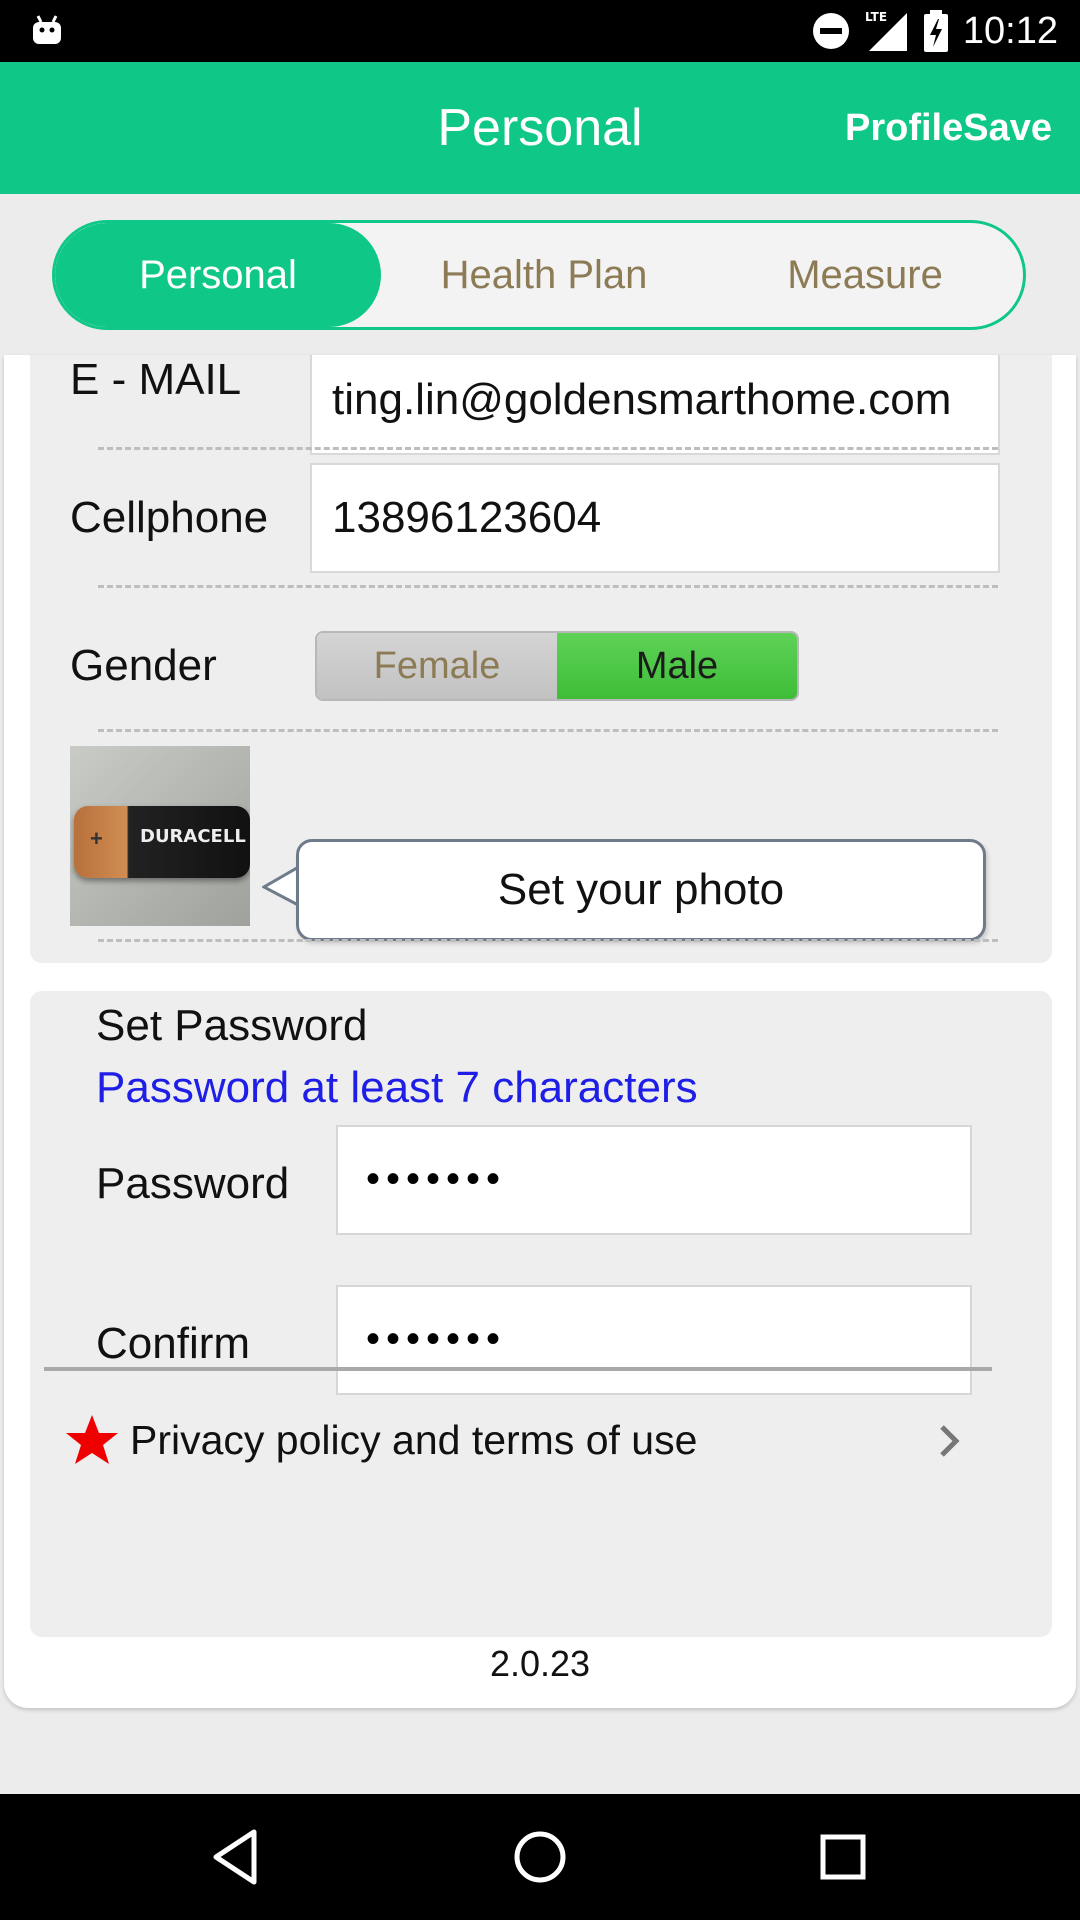  Describe the element at coordinates (876, 17) in the screenshot. I see `network-type-label: LTE` at that location.